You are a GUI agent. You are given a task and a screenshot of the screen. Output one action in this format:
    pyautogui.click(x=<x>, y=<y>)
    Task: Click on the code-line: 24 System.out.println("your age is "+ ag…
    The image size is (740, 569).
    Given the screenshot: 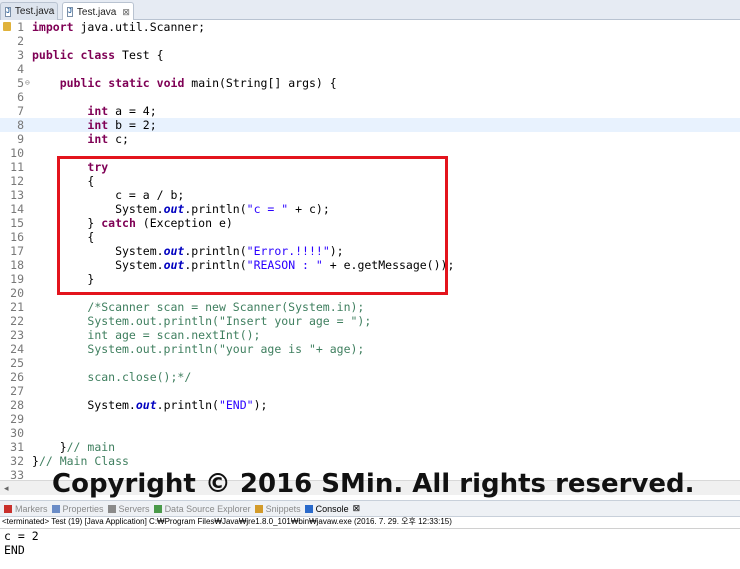 What is the action you would take?
    pyautogui.click(x=370, y=349)
    